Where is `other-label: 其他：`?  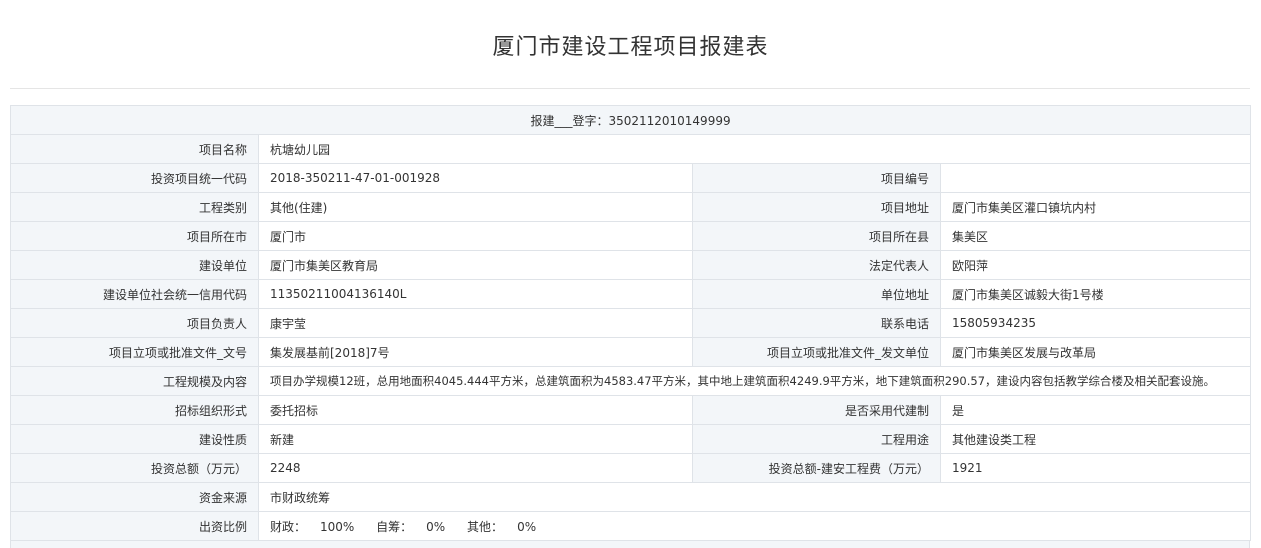
other-label: 其他： is located at coordinates (485, 526).